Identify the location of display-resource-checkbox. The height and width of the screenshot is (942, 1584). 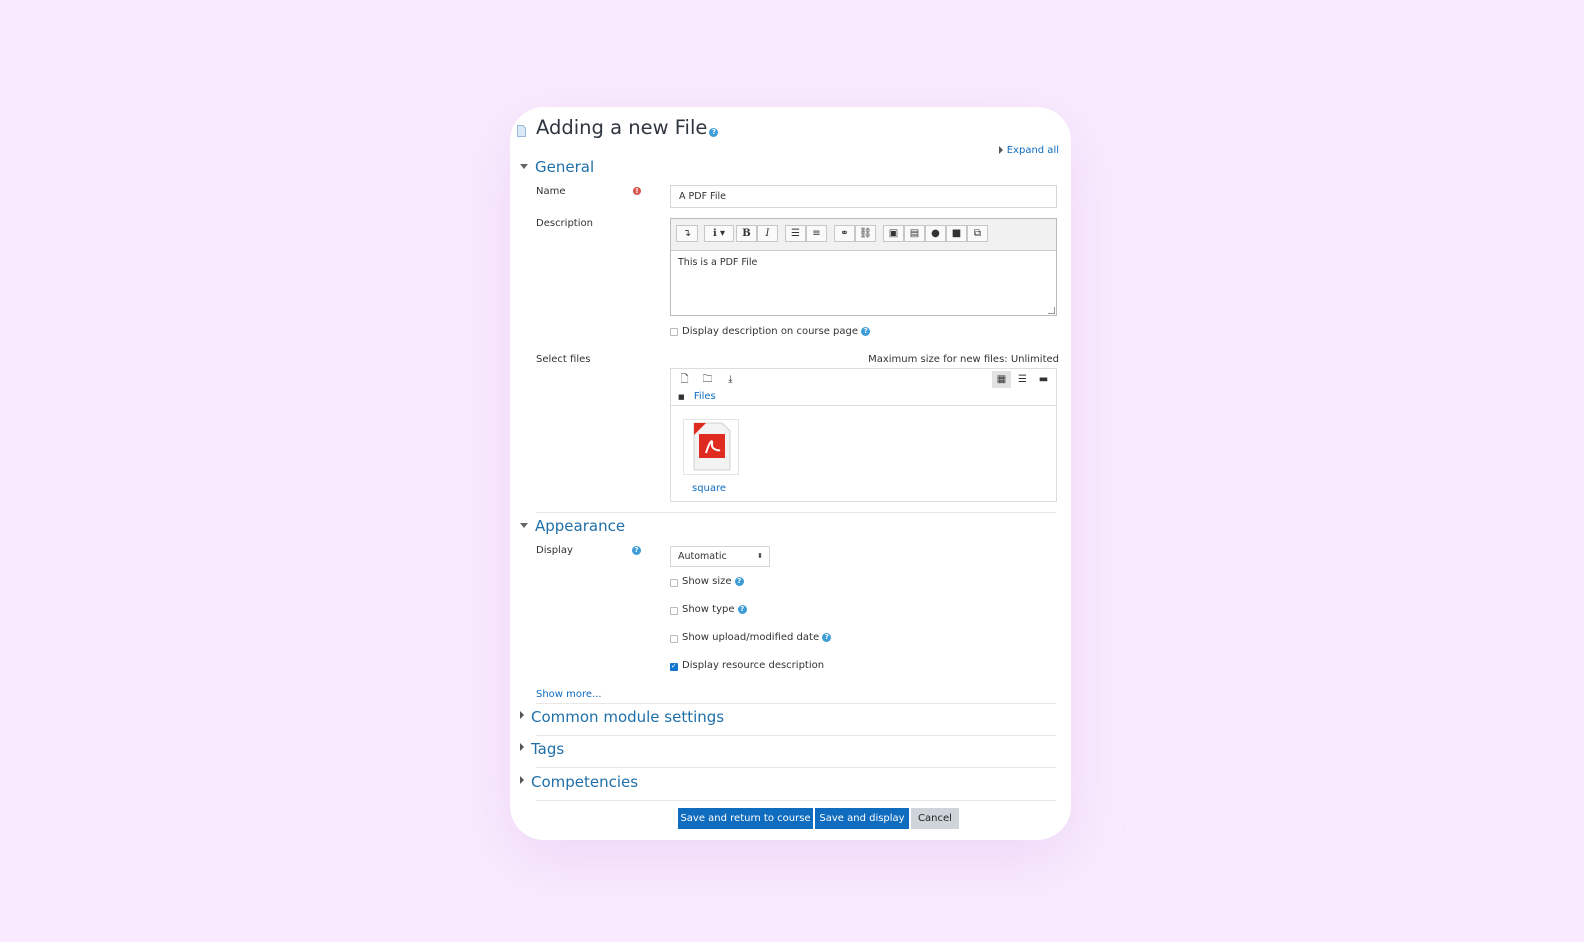
(674, 666).